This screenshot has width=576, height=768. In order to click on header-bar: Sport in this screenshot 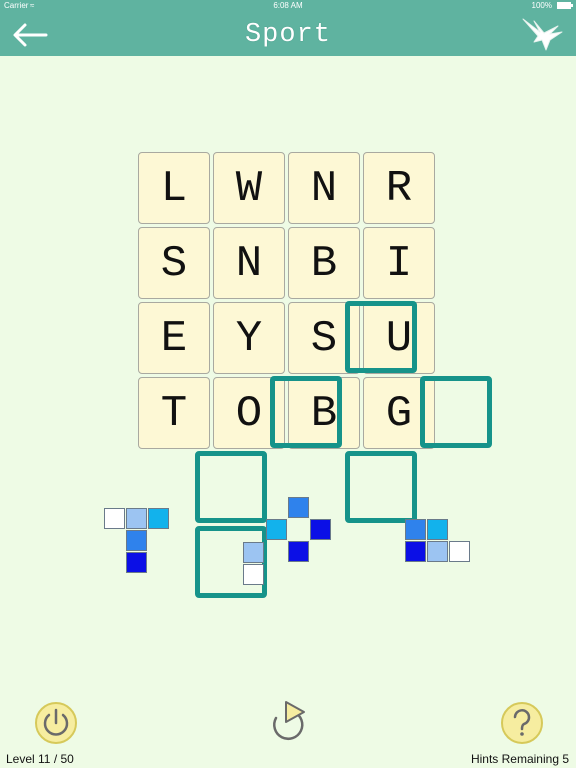, I will do `click(288, 34)`.